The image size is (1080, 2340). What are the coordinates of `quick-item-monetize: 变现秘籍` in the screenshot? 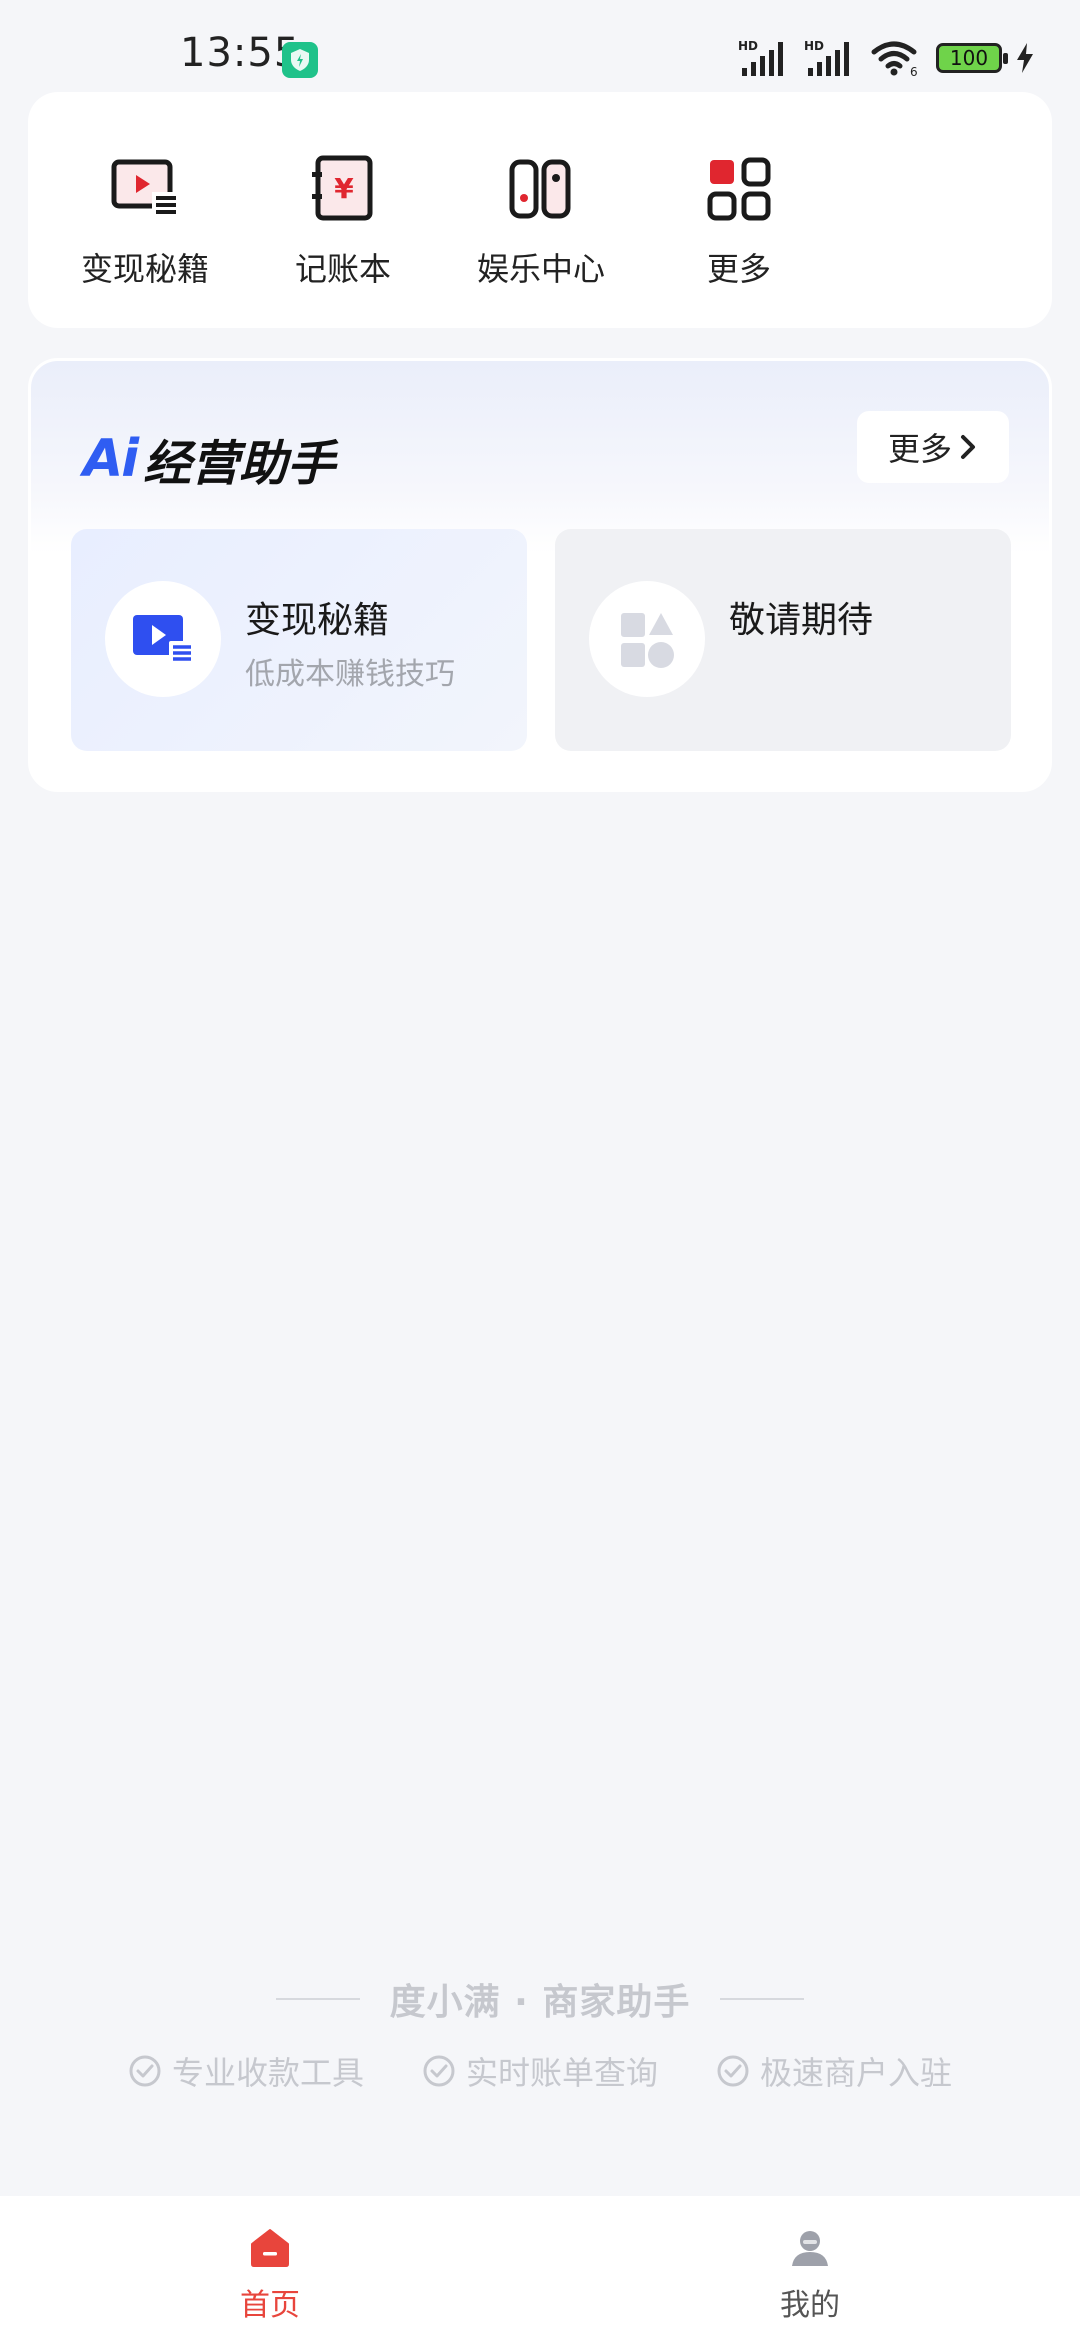 It's located at (145, 221).